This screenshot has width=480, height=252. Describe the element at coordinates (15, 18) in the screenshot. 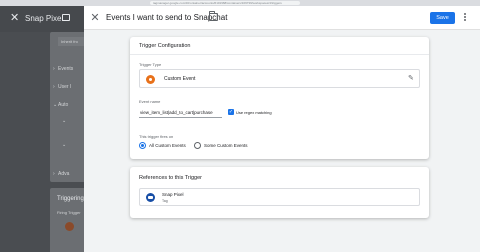

I see `background-close-icon: ✕` at that location.